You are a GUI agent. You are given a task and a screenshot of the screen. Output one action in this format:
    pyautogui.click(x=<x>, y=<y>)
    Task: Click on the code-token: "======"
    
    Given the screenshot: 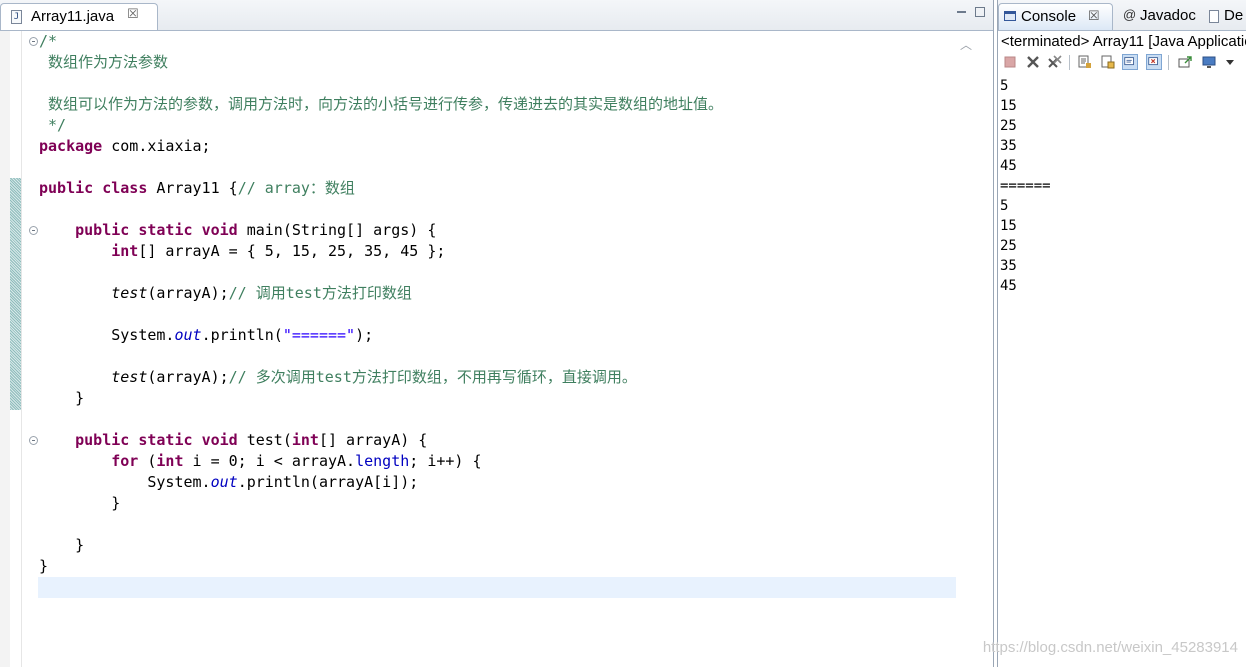 What is the action you would take?
    pyautogui.click(x=319, y=335)
    